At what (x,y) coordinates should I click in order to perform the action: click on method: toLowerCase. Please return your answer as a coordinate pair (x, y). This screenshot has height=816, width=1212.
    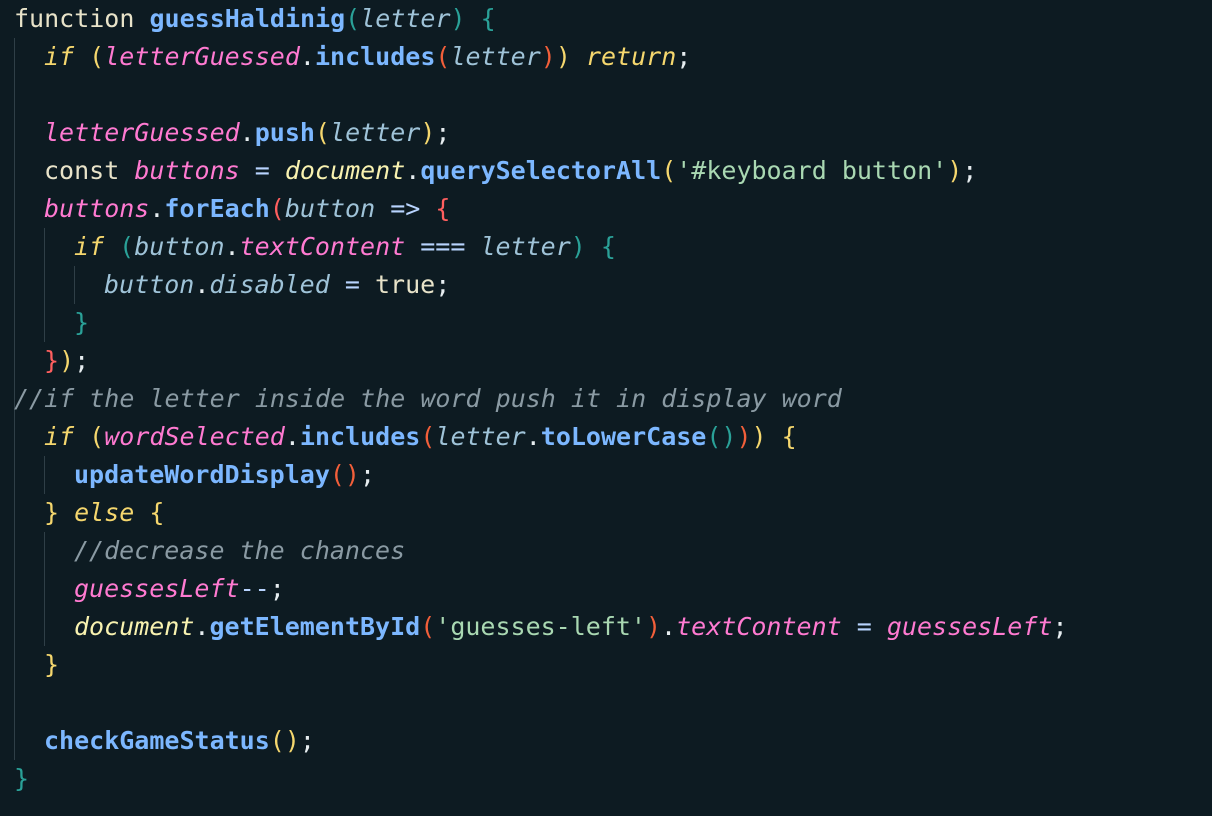
    Looking at the image, I should click on (623, 436).